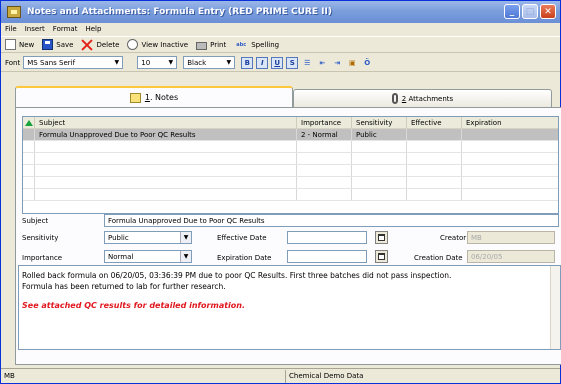  What do you see at coordinates (511, 256) in the screenshot?
I see `creation-date-field: 06/20/05` at bounding box center [511, 256].